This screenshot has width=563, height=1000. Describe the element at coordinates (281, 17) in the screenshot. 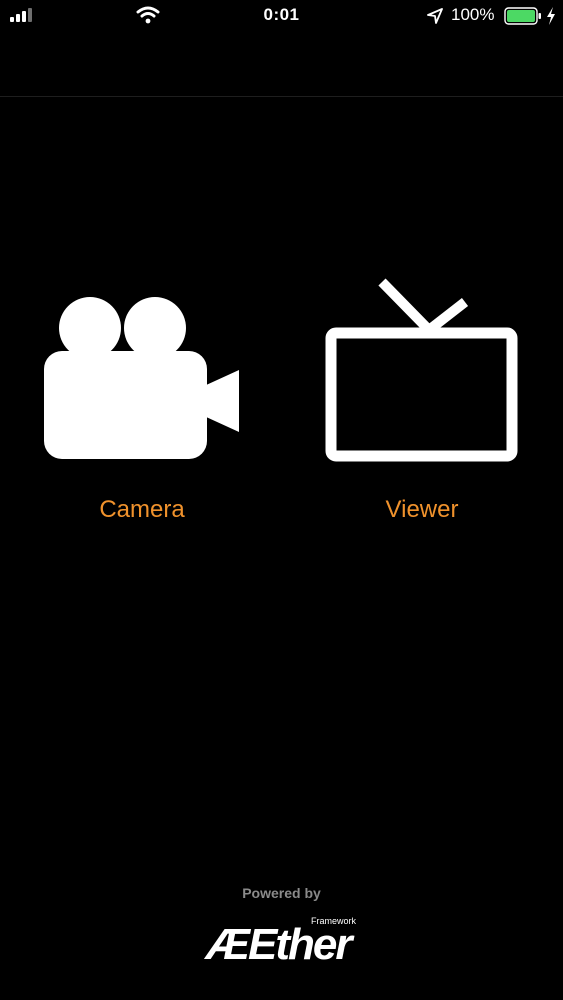

I see `status-bar: 0:01 100%` at that location.